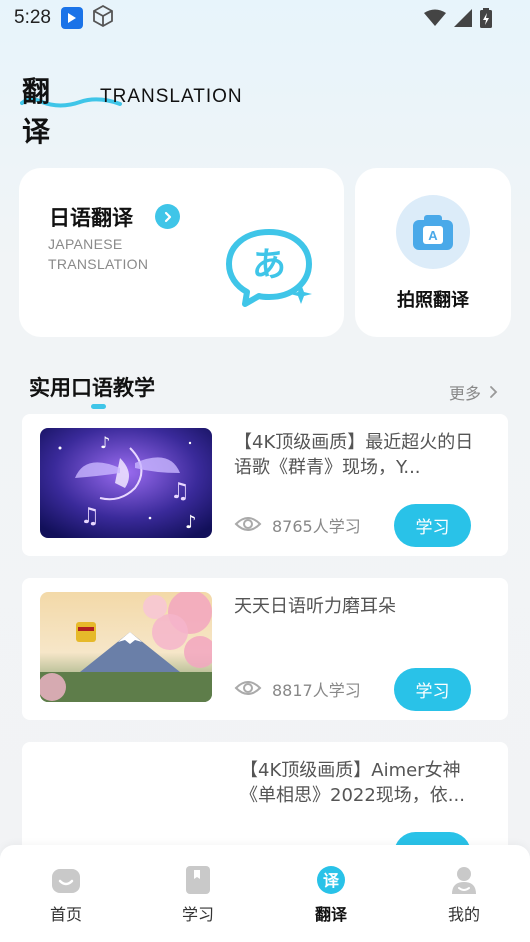 Image resolution: width=530 pixels, height=942 pixels. What do you see at coordinates (316, 690) in the screenshot?
I see `course-learner-count: 8817人学习` at bounding box center [316, 690].